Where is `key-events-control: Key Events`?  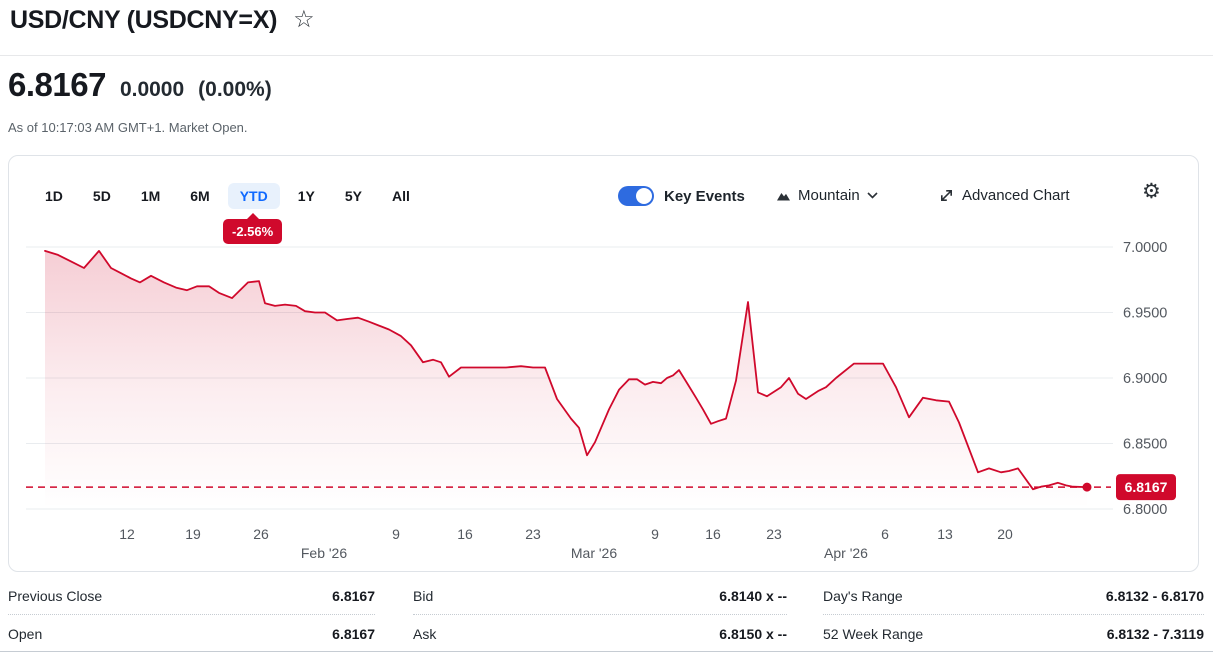
key-events-control: Key Events is located at coordinates (681, 196).